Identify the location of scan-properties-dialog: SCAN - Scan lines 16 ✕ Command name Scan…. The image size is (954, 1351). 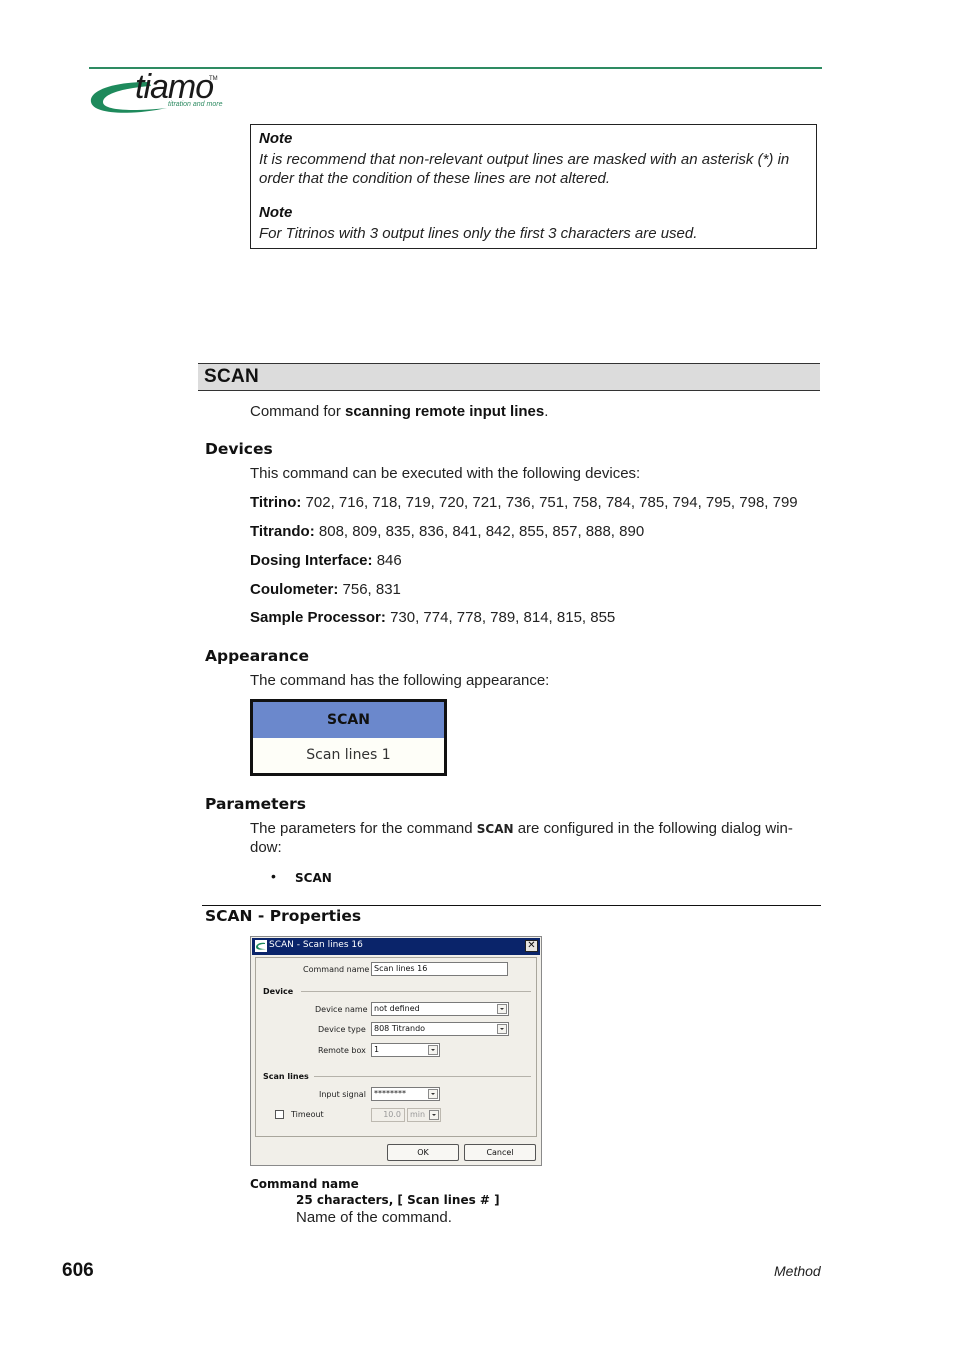
(396, 1051).